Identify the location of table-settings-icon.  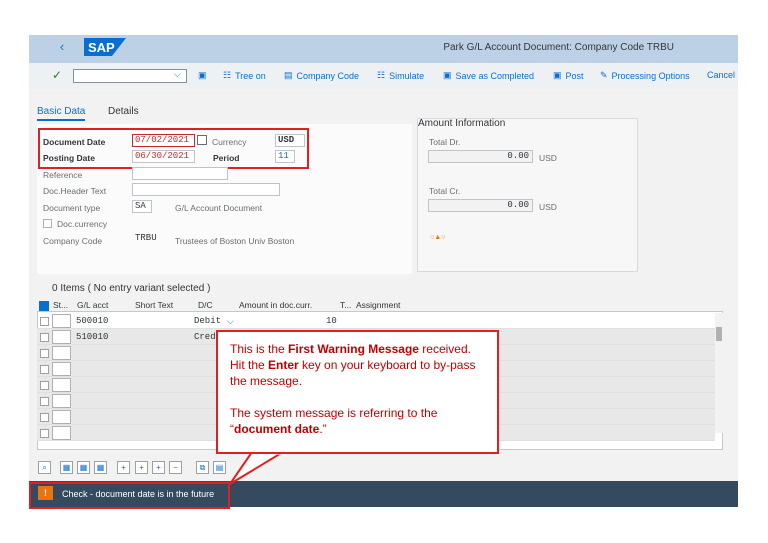
(44, 306).